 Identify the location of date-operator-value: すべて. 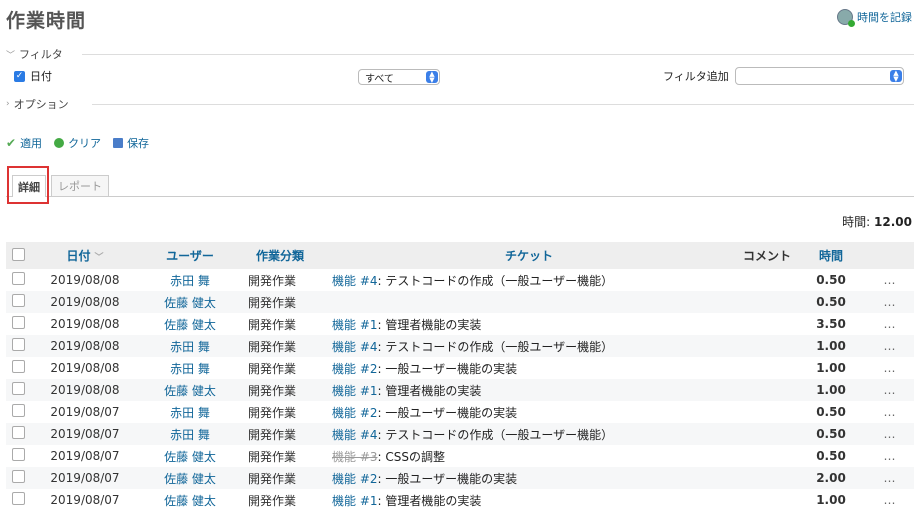
(379, 79).